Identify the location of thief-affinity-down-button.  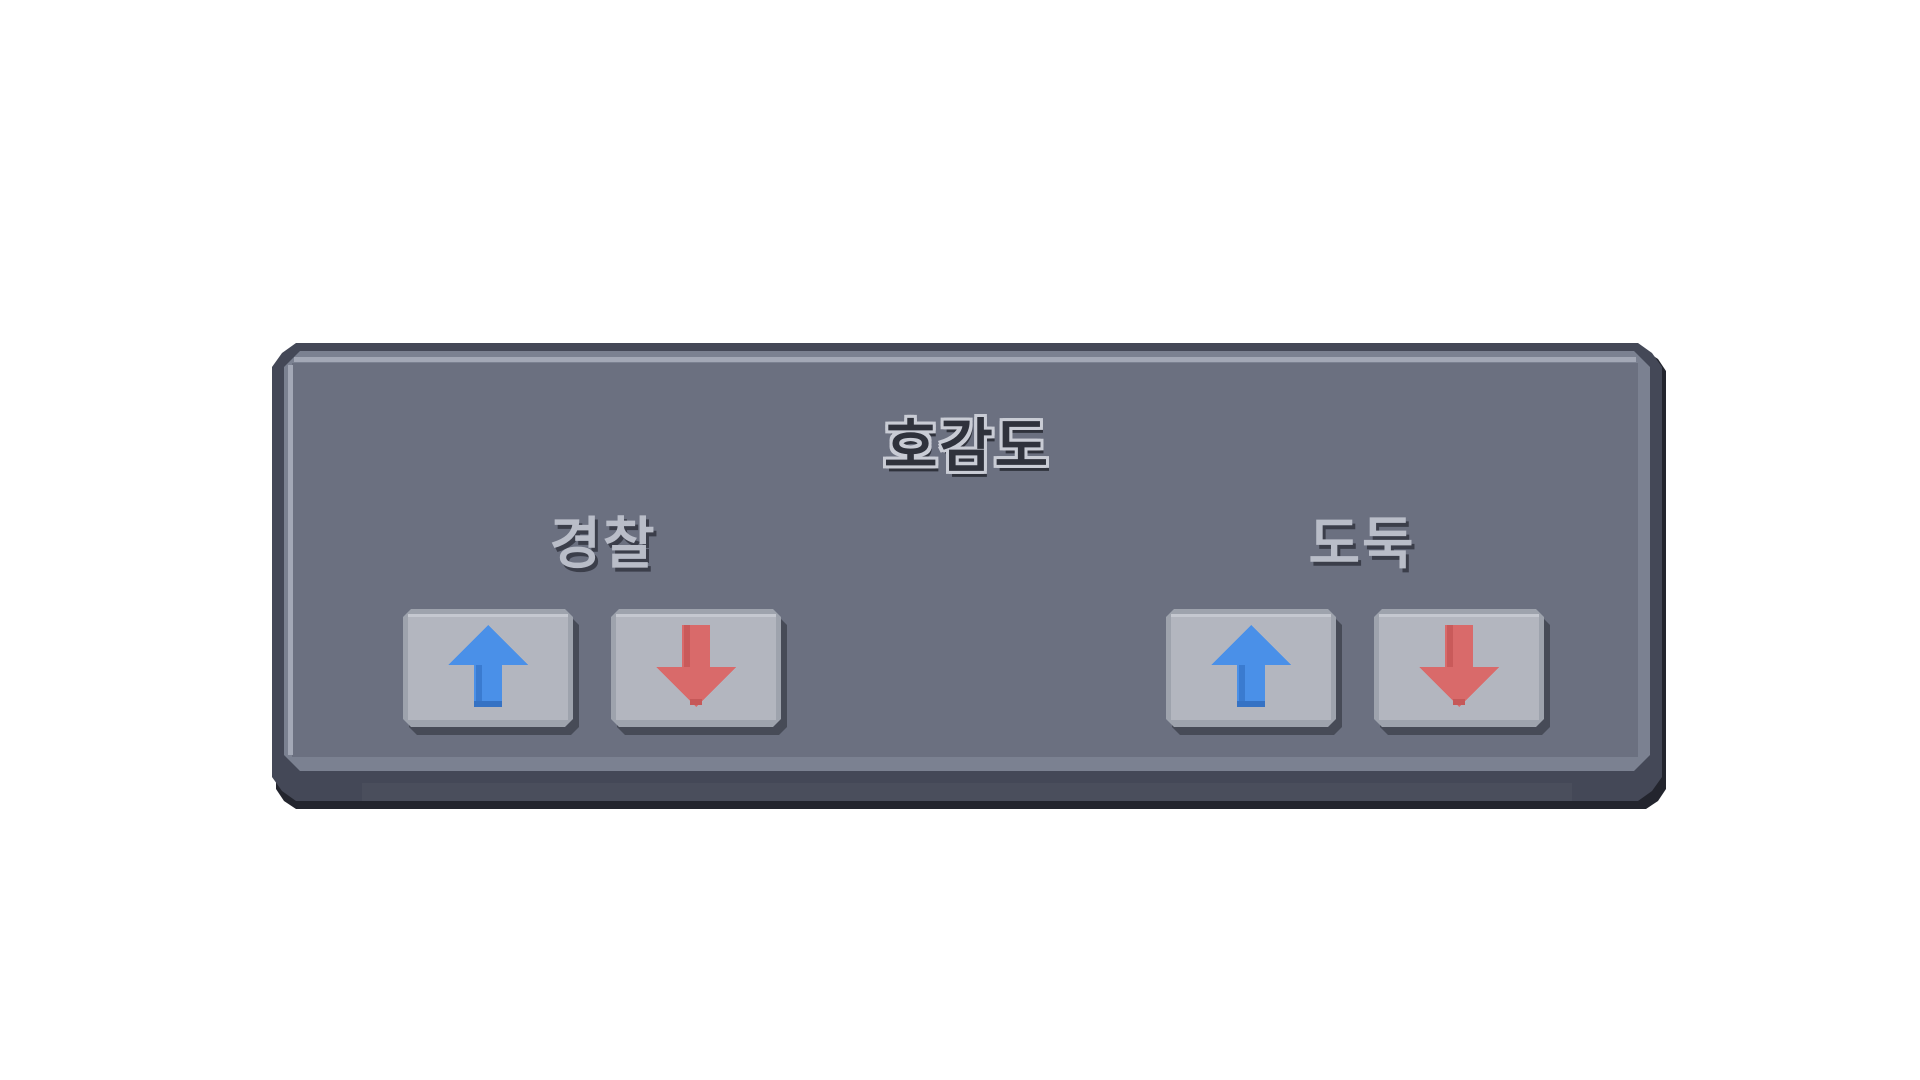
(1459, 668).